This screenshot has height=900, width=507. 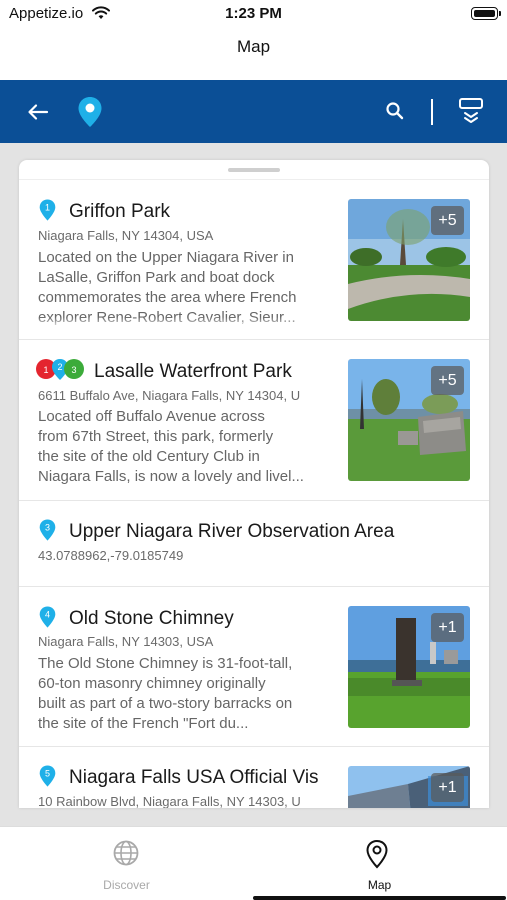 I want to click on battery-icon, so click(x=486, y=13).